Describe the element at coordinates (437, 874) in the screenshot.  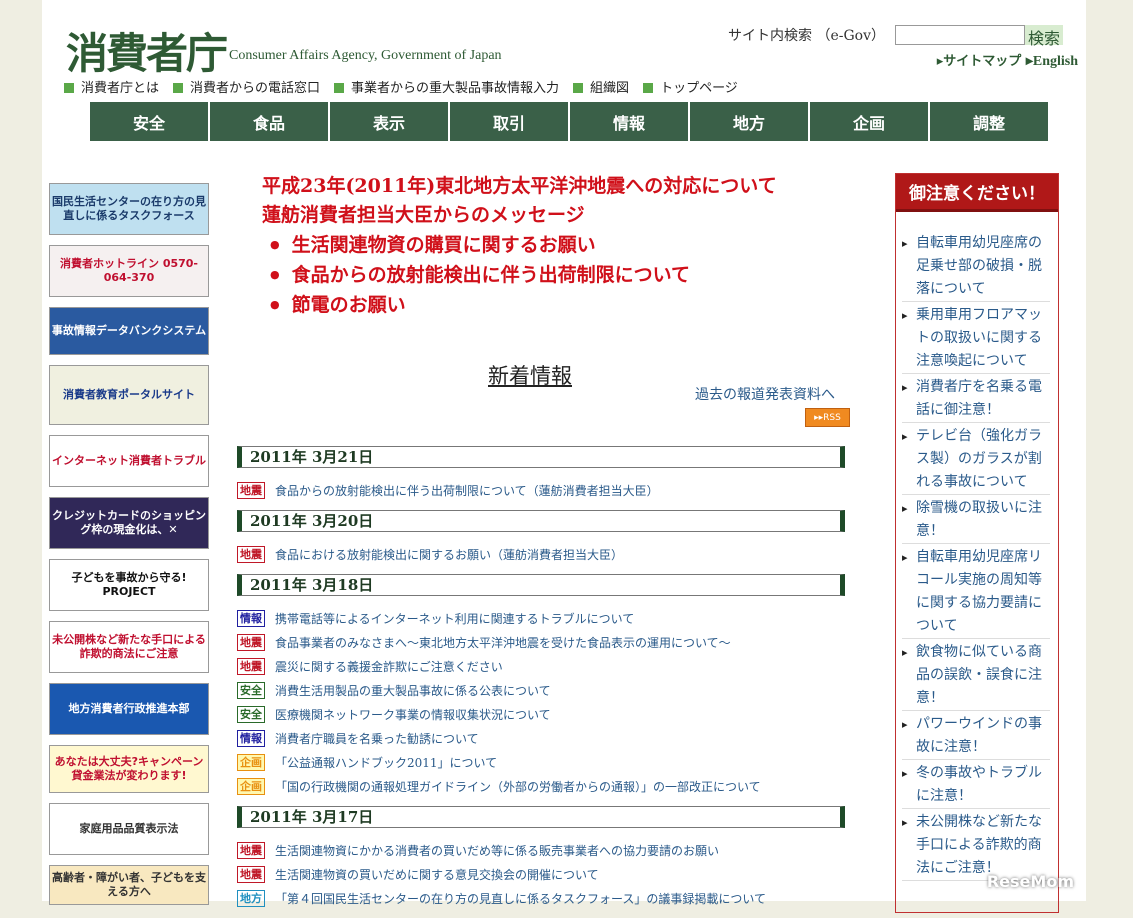
I see `news-link: 生活関連物資の買いだめに関する意見交換会の開催について` at that location.